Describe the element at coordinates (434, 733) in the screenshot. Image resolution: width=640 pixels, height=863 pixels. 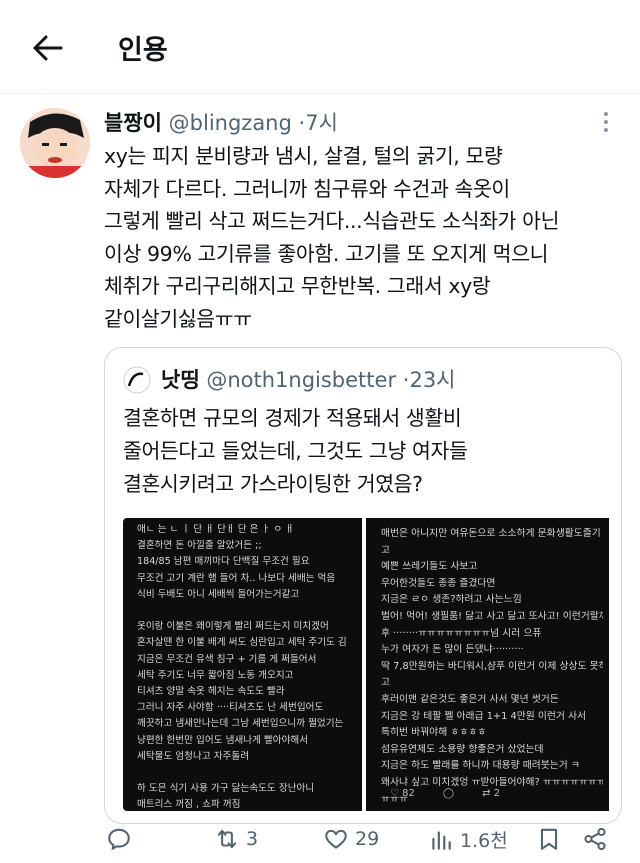
I see `image-text-line: 특히번 바꿔야해 ㅎㅎㅎㅎ` at that location.